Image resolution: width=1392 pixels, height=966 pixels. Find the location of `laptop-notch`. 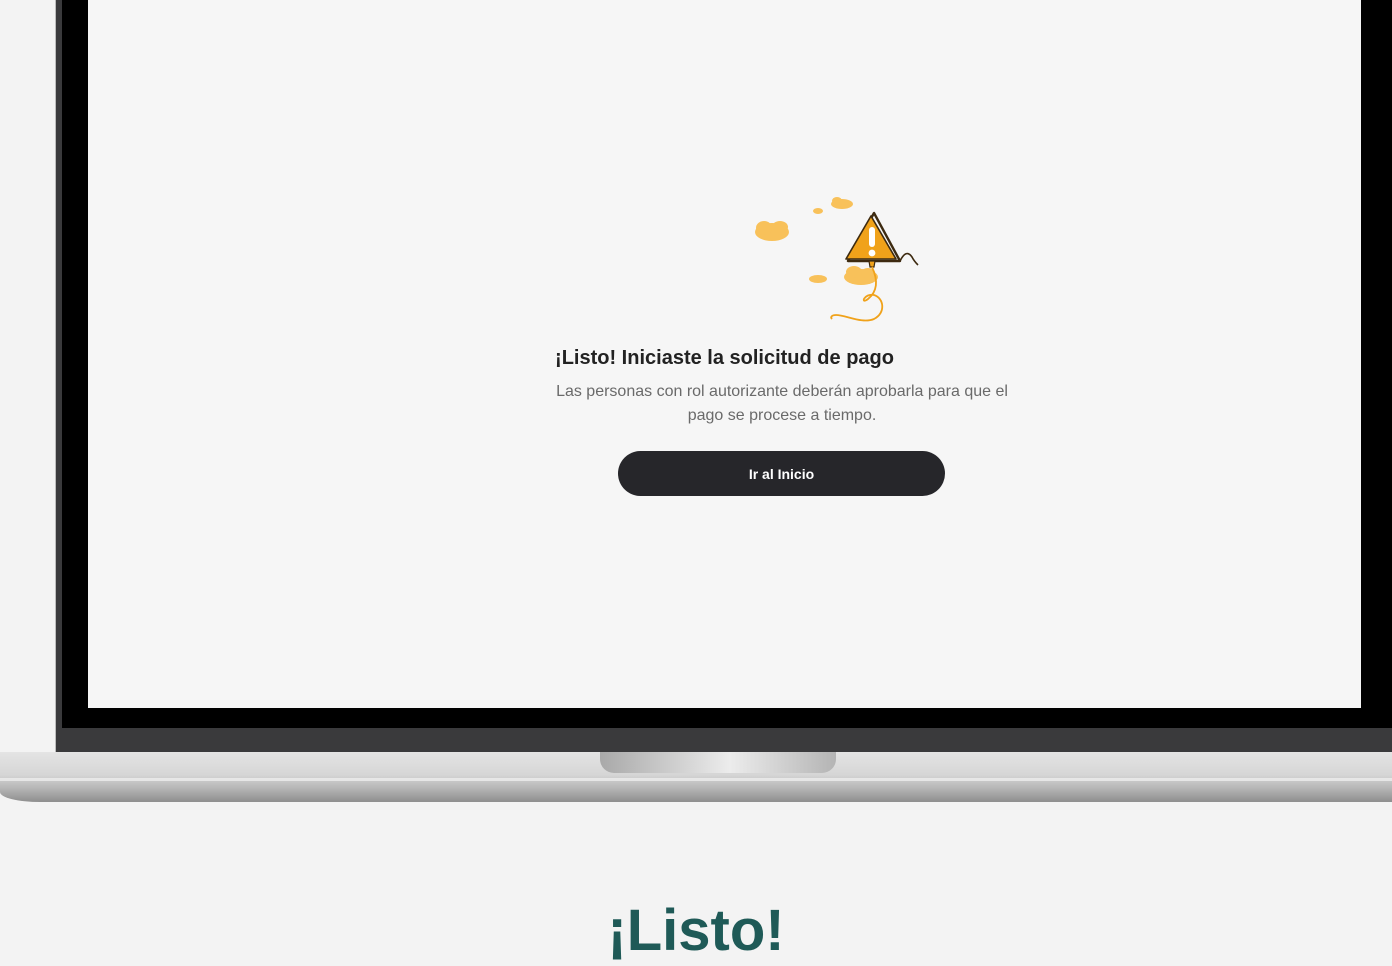

laptop-notch is located at coordinates (718, 762).